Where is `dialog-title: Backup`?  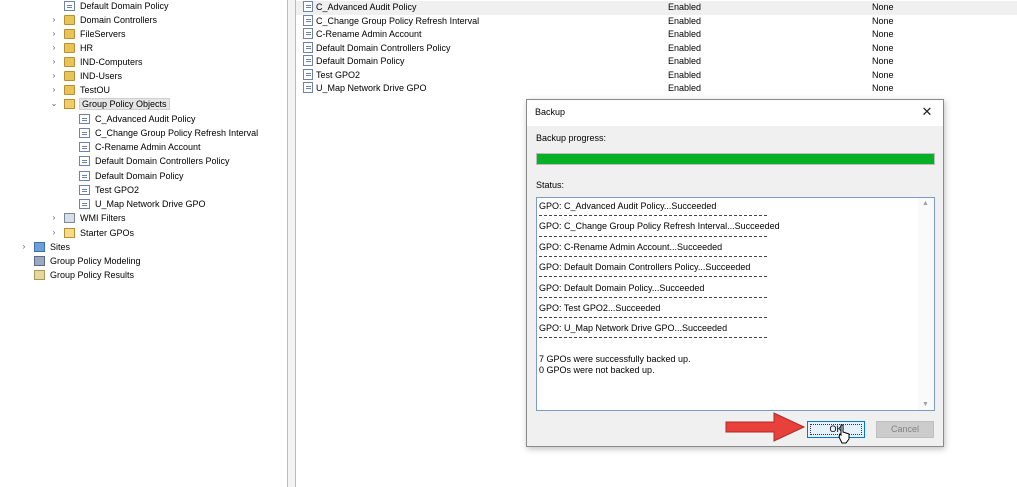
dialog-title: Backup is located at coordinates (550, 112).